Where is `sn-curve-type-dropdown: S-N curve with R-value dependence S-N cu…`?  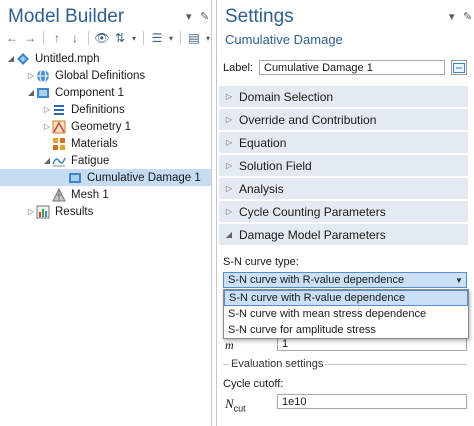 sn-curve-type-dropdown: S-N curve with R-value dependence S-N cu… is located at coordinates (346, 314).